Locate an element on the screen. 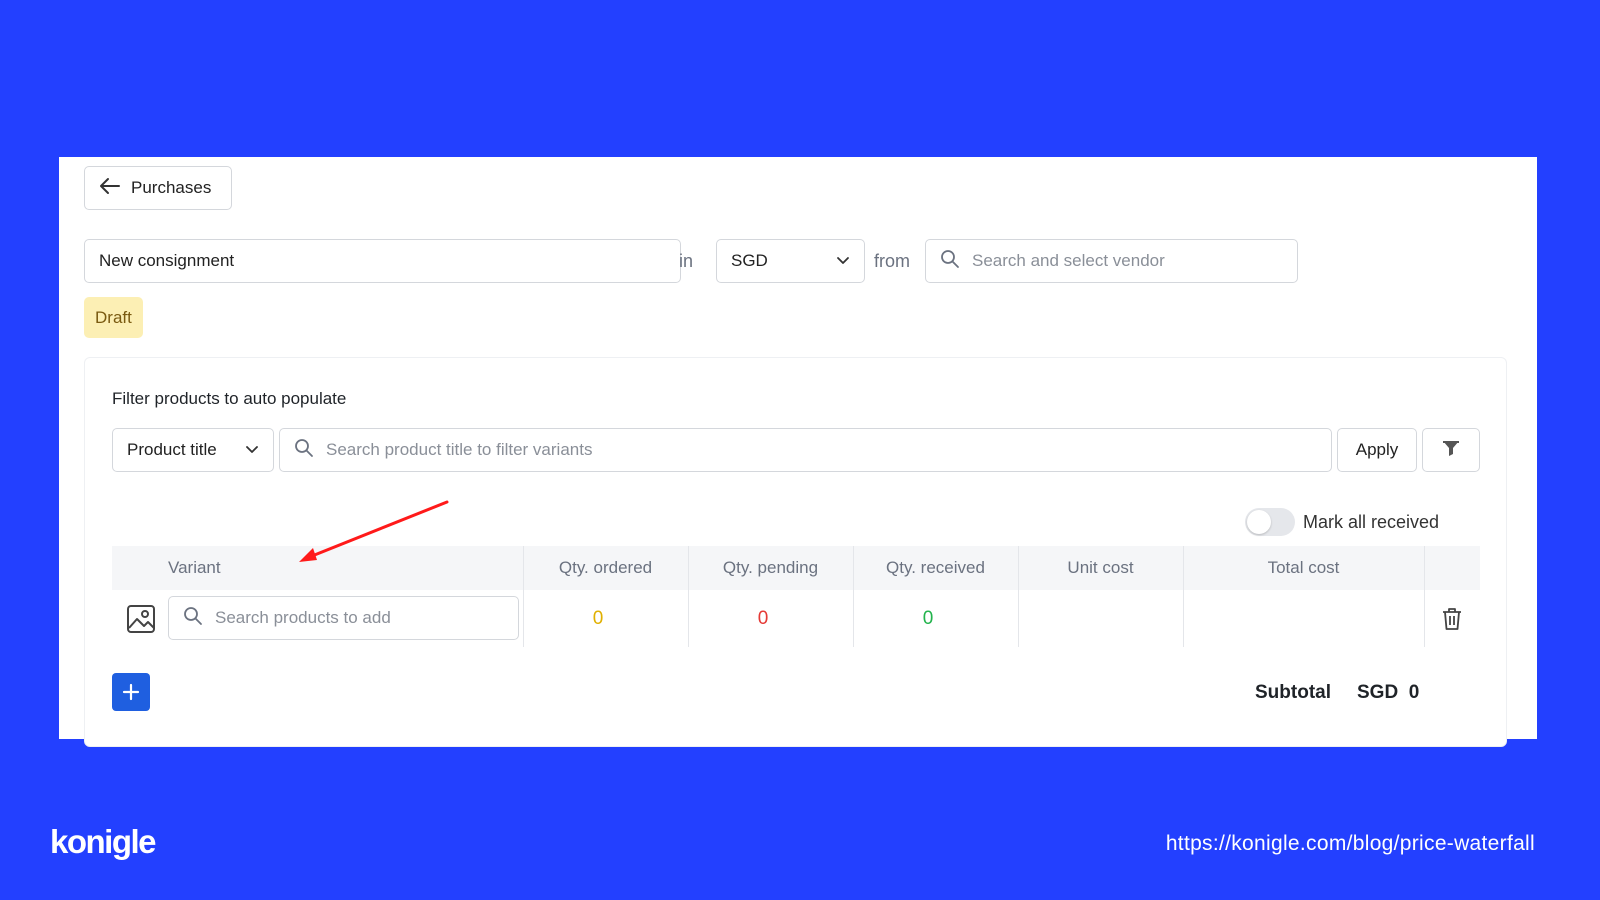 The width and height of the screenshot is (1600, 900). add-row-button is located at coordinates (131, 692).